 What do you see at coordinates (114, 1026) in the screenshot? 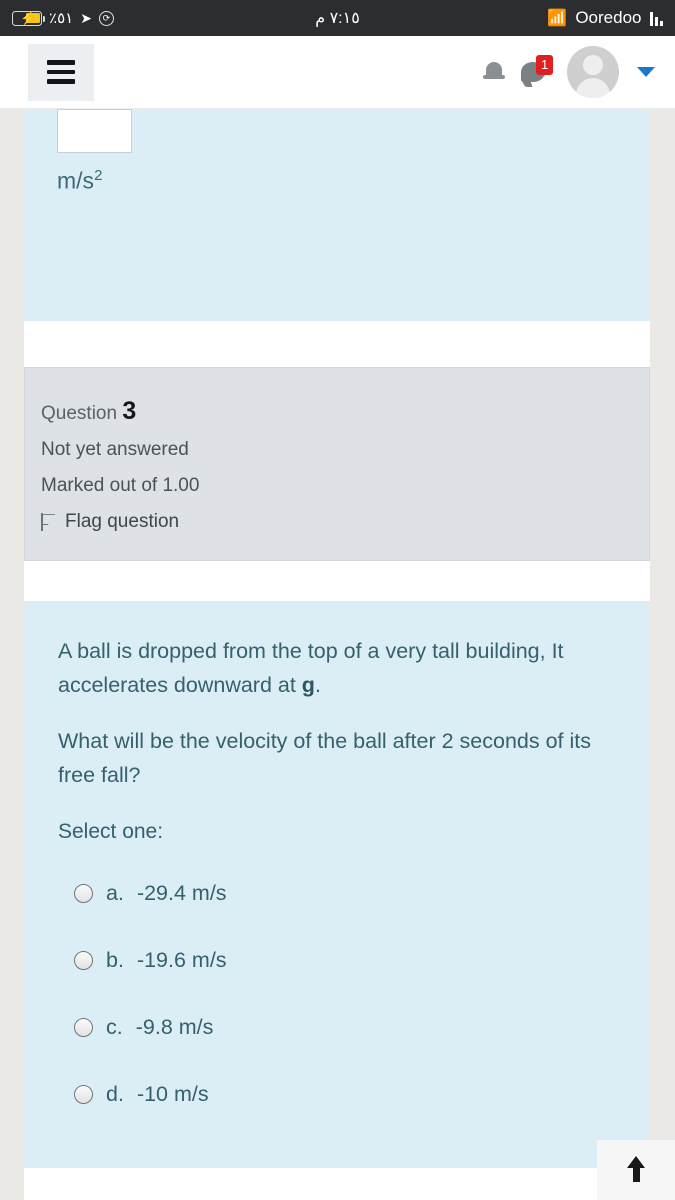
I see `option-letter-c: c.` at bounding box center [114, 1026].